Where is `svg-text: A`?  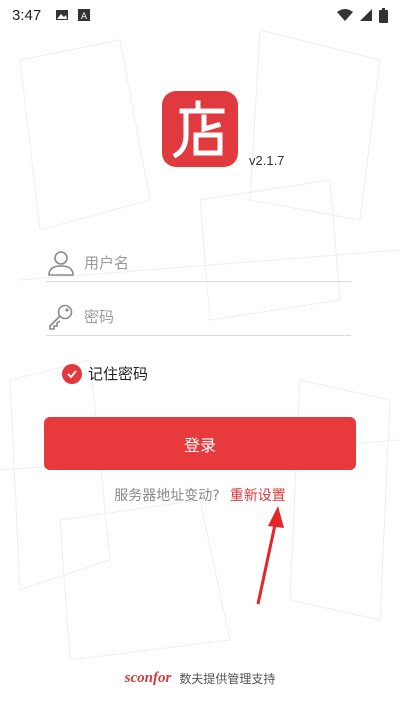
svg-text: A is located at coordinates (84, 17).